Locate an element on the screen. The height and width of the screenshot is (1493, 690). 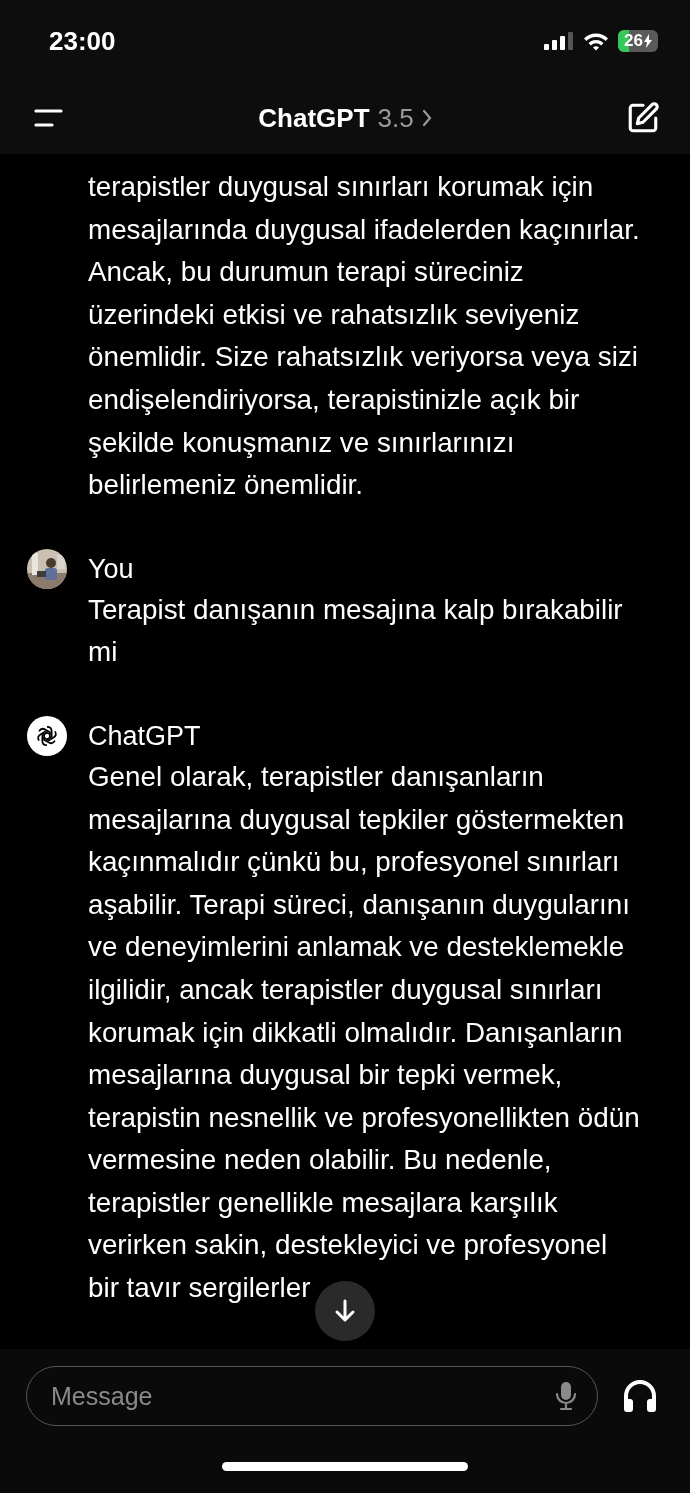
sender-name: ChatGPT is located at coordinates (145, 736).